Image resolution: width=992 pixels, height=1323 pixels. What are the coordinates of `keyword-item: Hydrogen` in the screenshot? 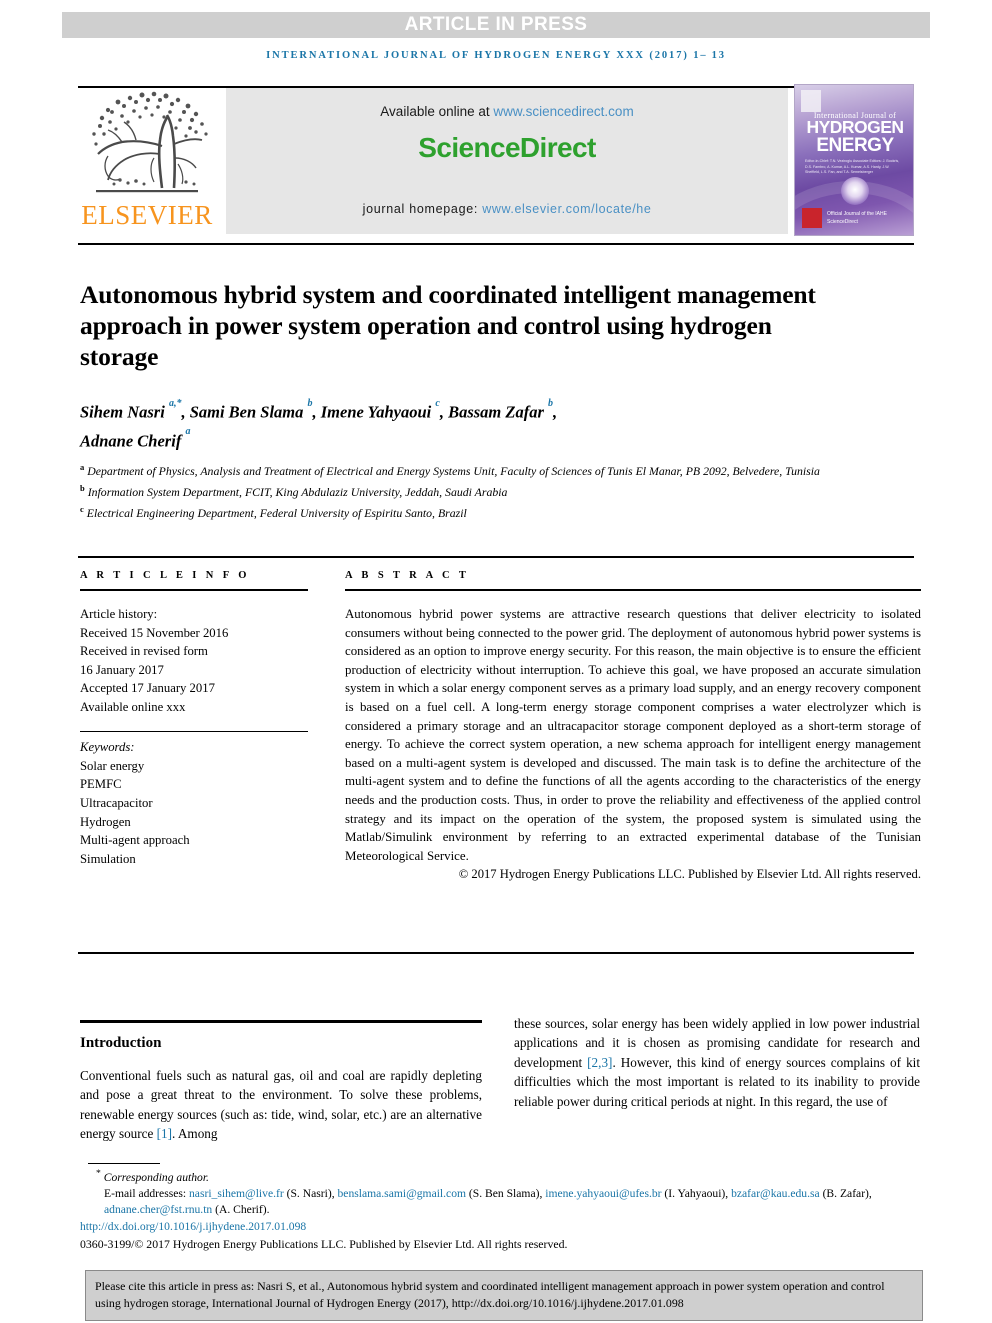 It's located at (105, 821).